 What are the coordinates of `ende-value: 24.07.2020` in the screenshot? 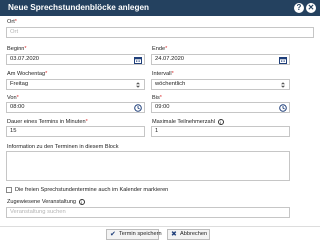 It's located at (170, 59).